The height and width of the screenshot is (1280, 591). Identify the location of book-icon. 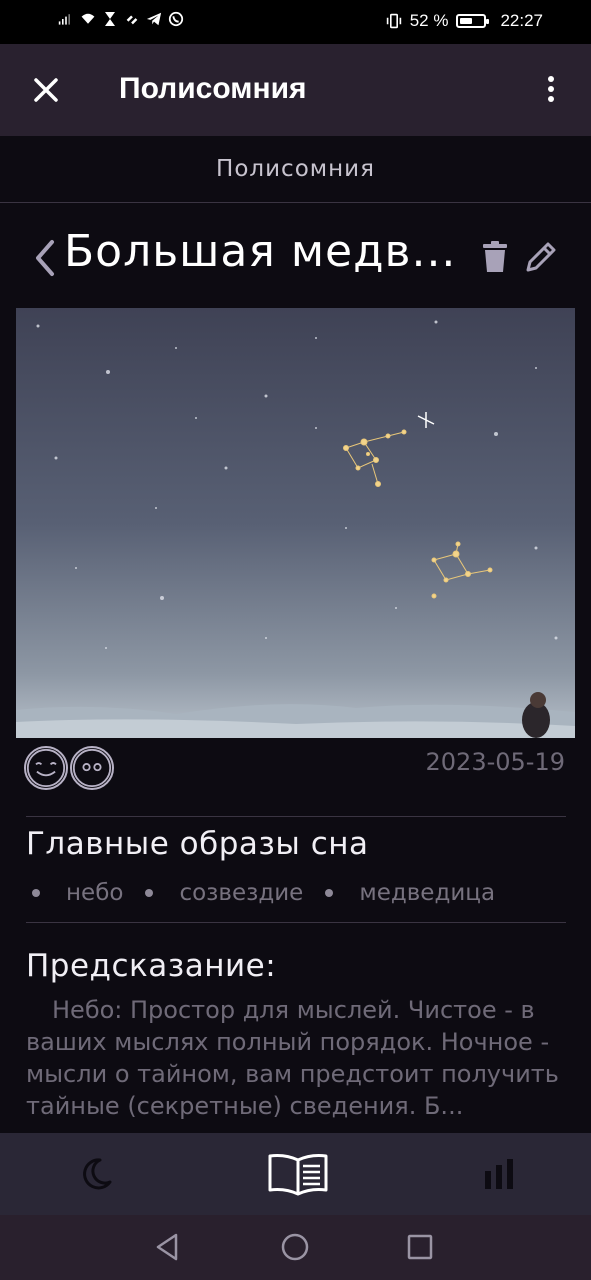
(298, 1175).